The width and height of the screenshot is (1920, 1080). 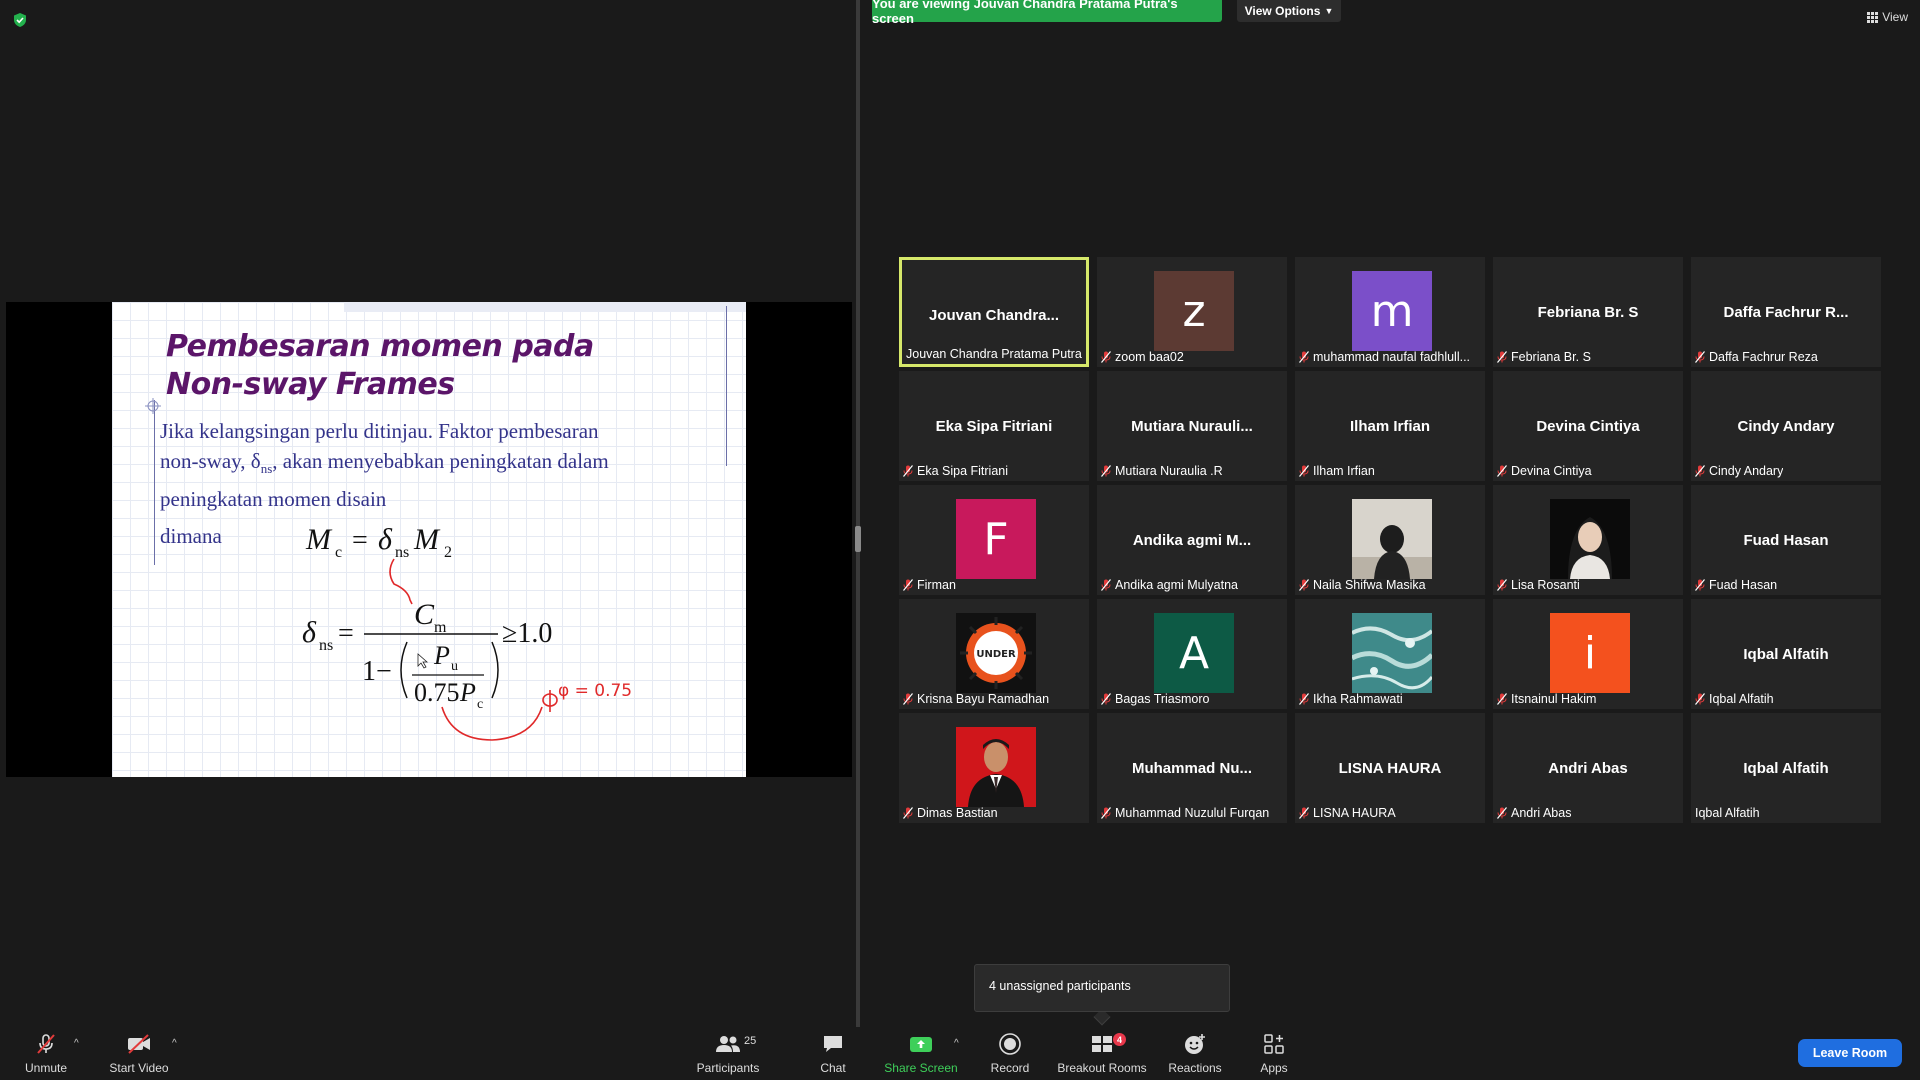 What do you see at coordinates (1873, 17) in the screenshot?
I see `grid-view-icon` at bounding box center [1873, 17].